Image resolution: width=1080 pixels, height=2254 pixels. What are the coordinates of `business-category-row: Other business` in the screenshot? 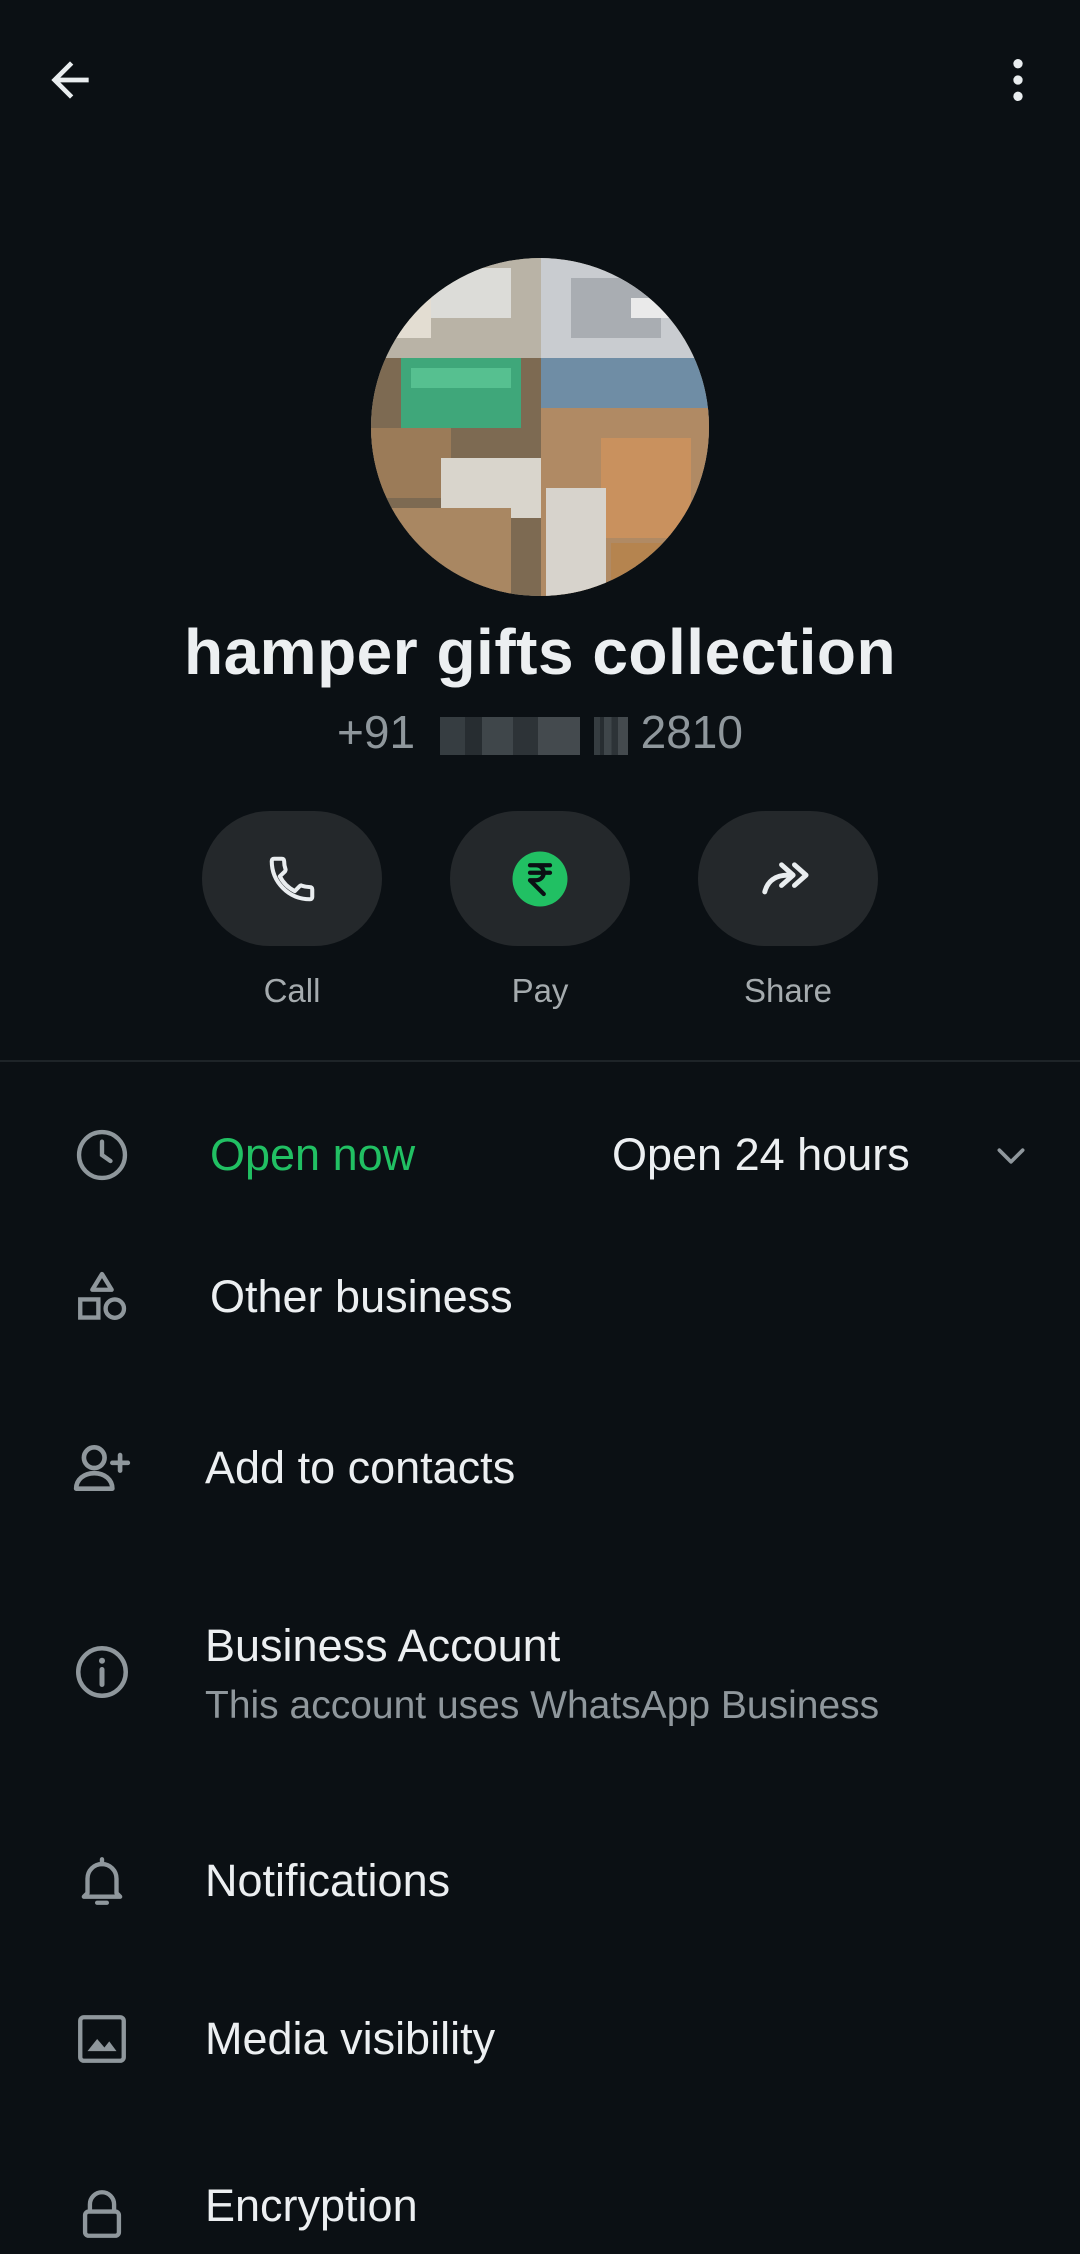 It's located at (540, 1297).